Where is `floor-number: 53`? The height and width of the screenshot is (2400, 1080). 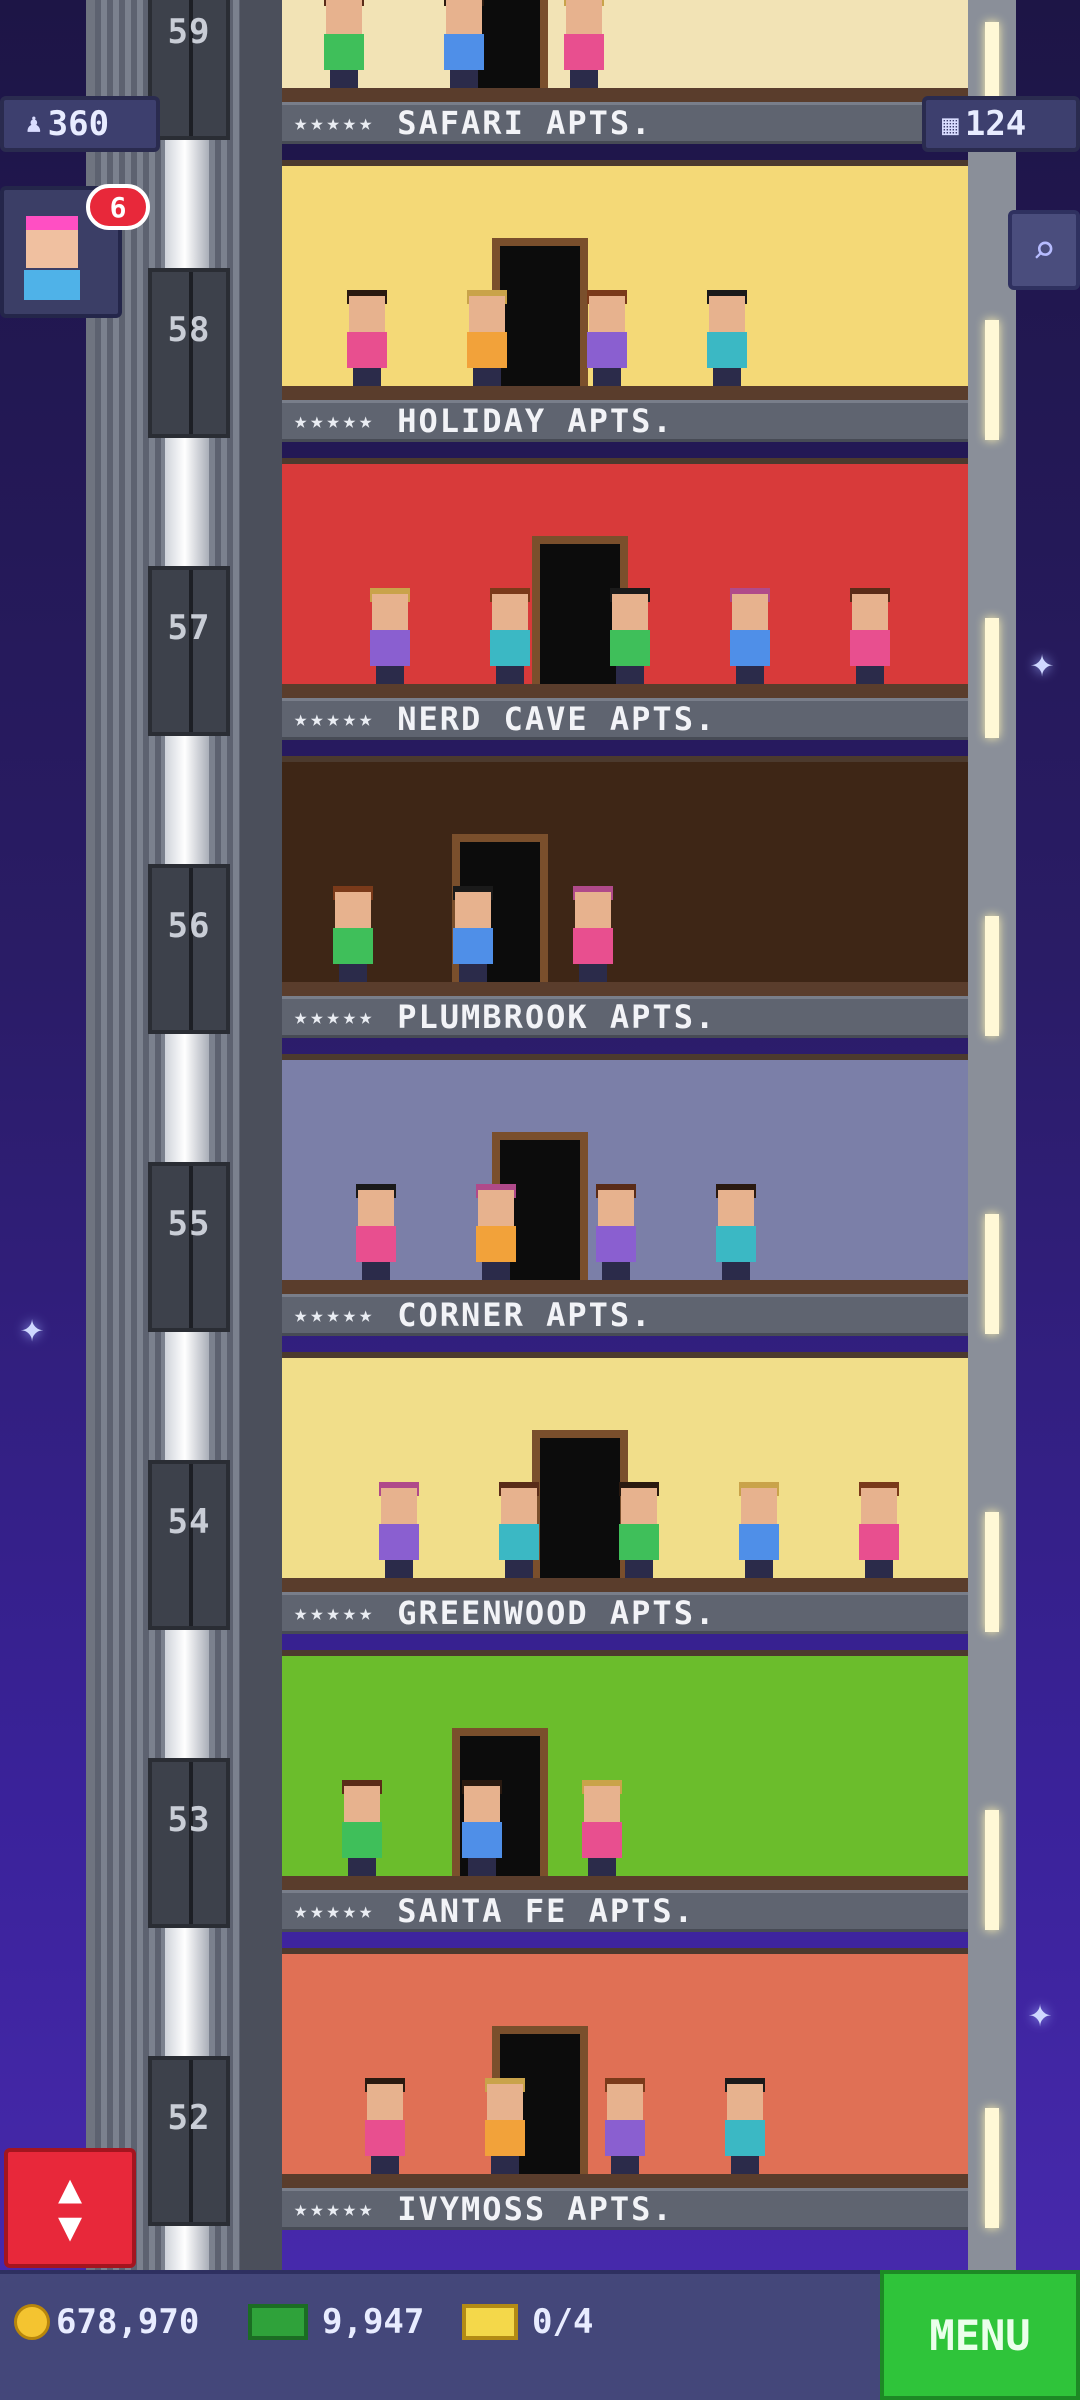 floor-number: 53 is located at coordinates (189, 1820).